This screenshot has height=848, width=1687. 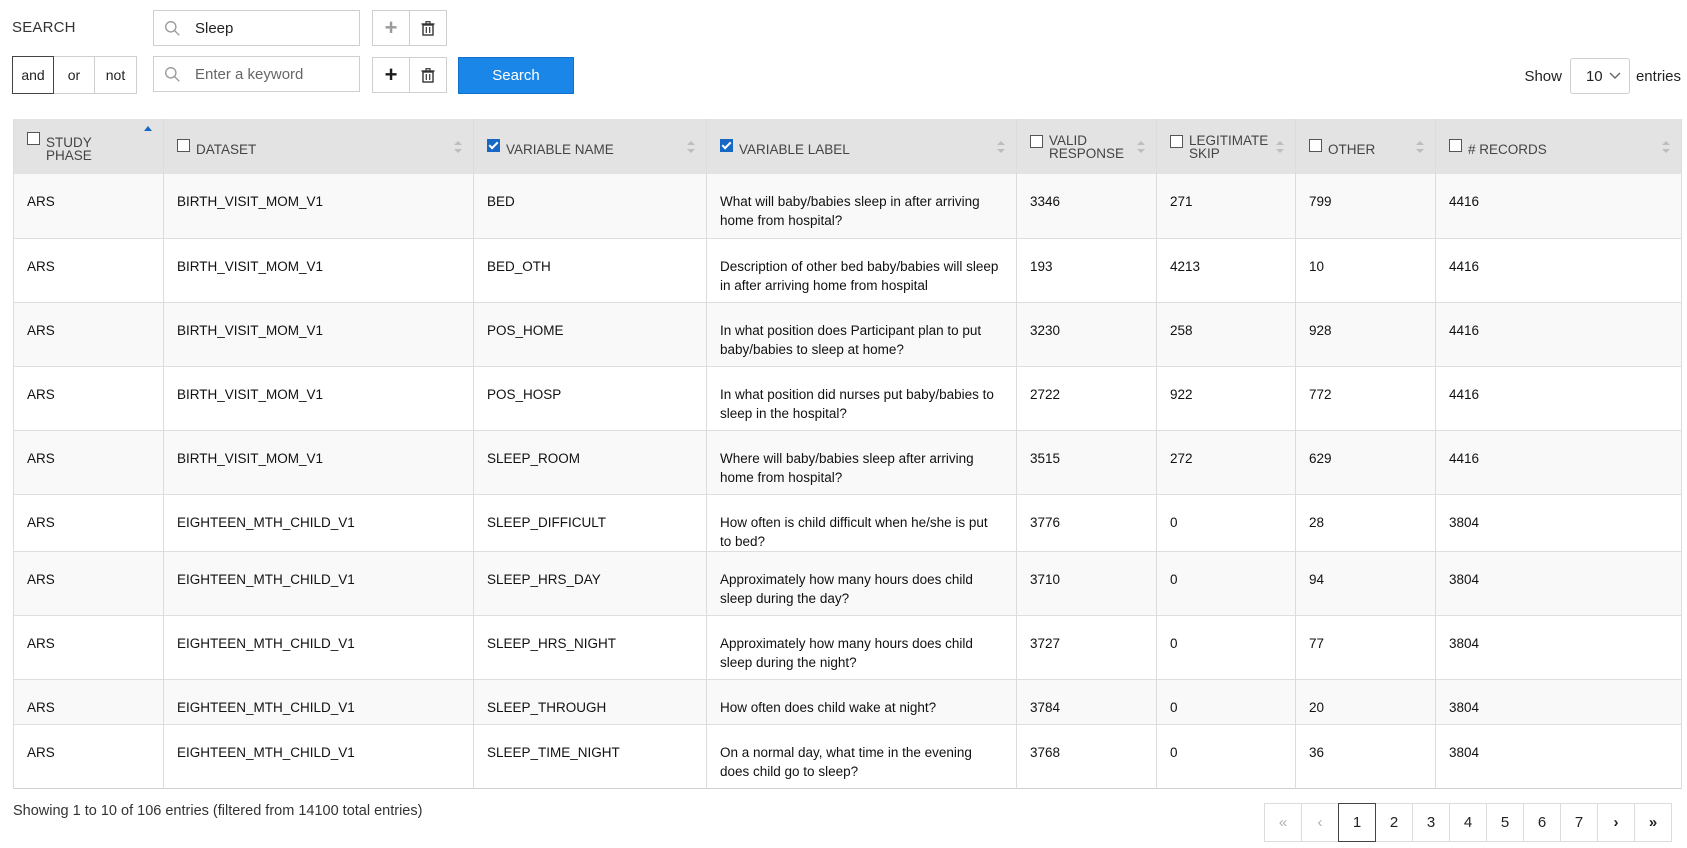 What do you see at coordinates (861, 146) in the screenshot?
I see `column-header-3: VARIABLE LABEL` at bounding box center [861, 146].